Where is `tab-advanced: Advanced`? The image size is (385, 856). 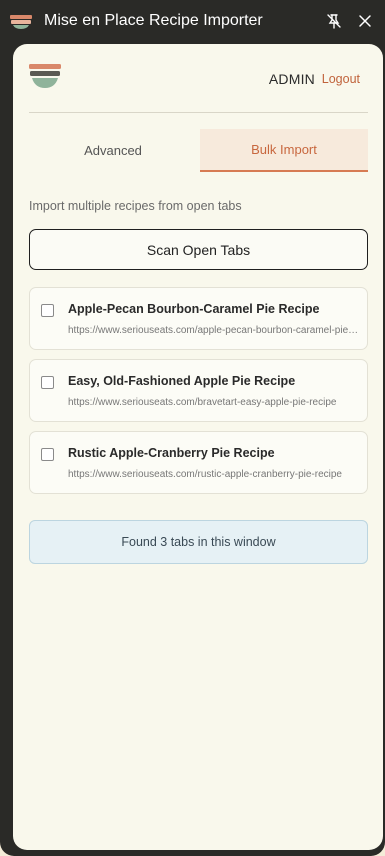
tab-advanced: Advanced is located at coordinates (113, 150).